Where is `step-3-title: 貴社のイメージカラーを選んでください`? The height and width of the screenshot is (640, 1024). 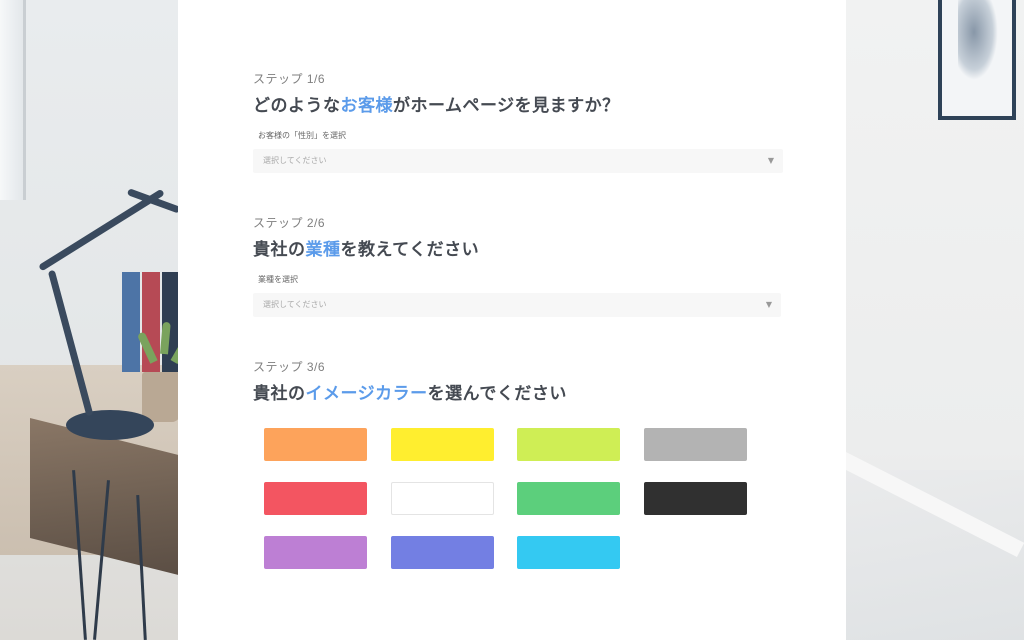
step-3-title: 貴社のイメージカラーを選んでください is located at coordinates (410, 391).